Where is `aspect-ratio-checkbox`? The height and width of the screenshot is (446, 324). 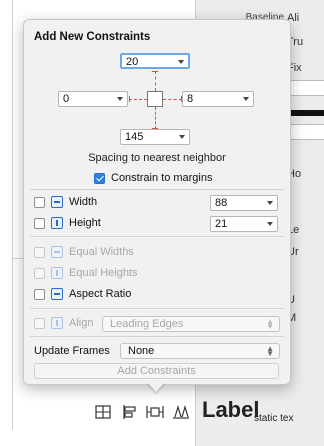 aspect-ratio-checkbox is located at coordinates (39, 294).